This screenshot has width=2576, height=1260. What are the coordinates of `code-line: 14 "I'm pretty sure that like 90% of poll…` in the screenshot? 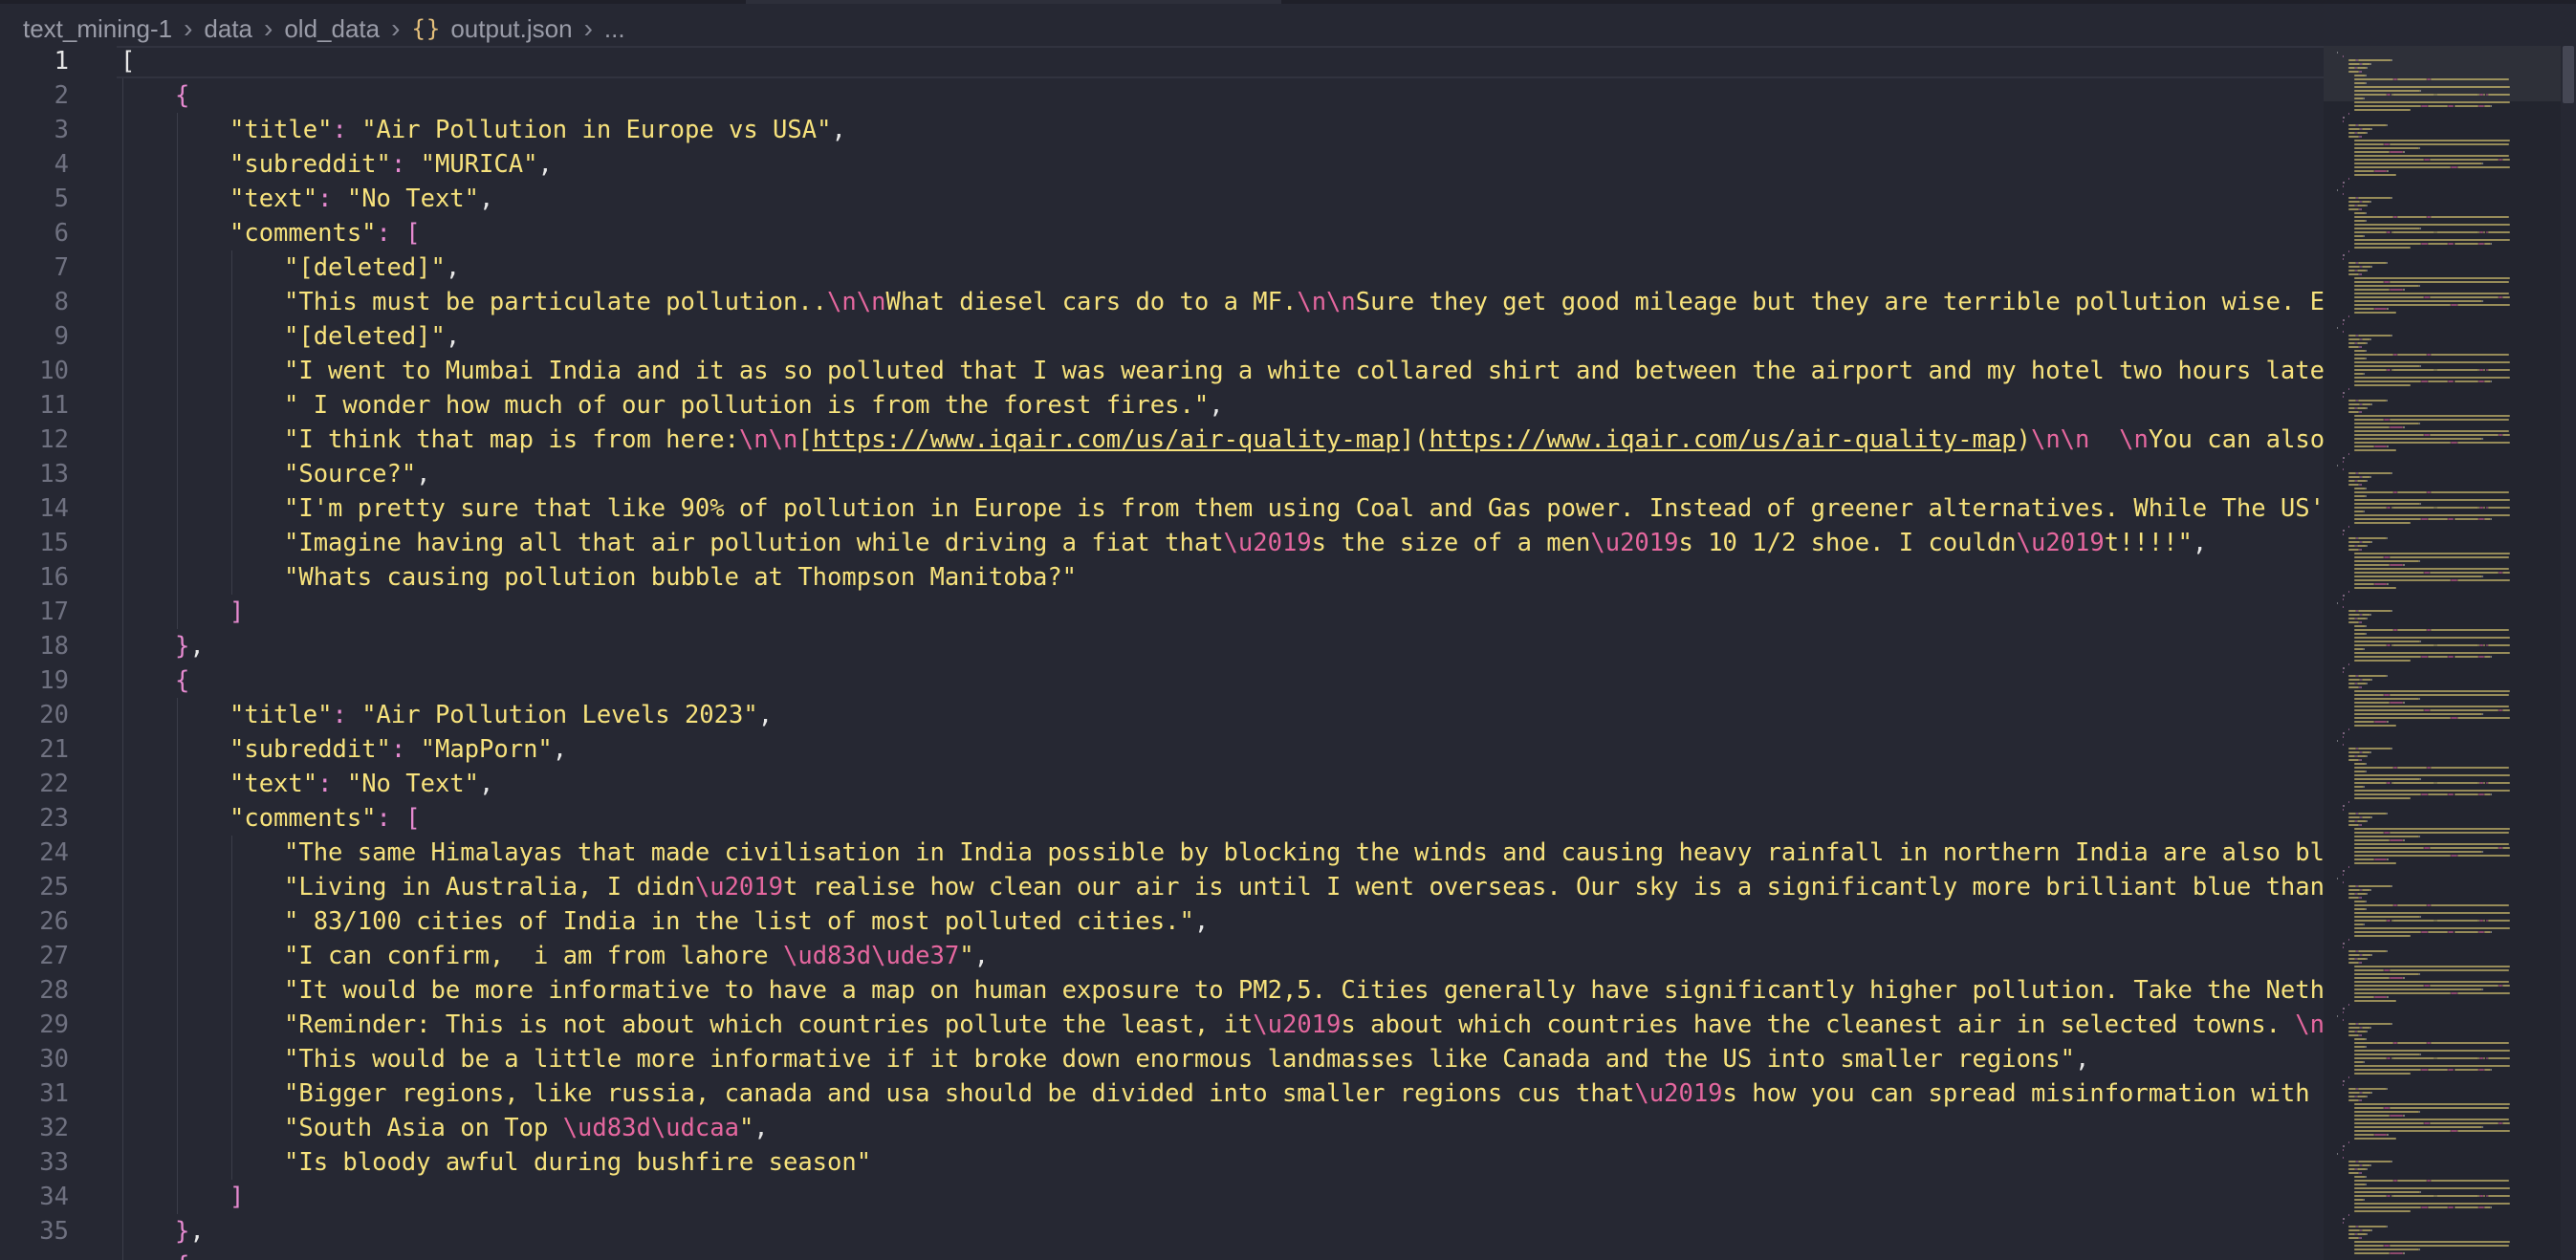 It's located at (1162, 508).